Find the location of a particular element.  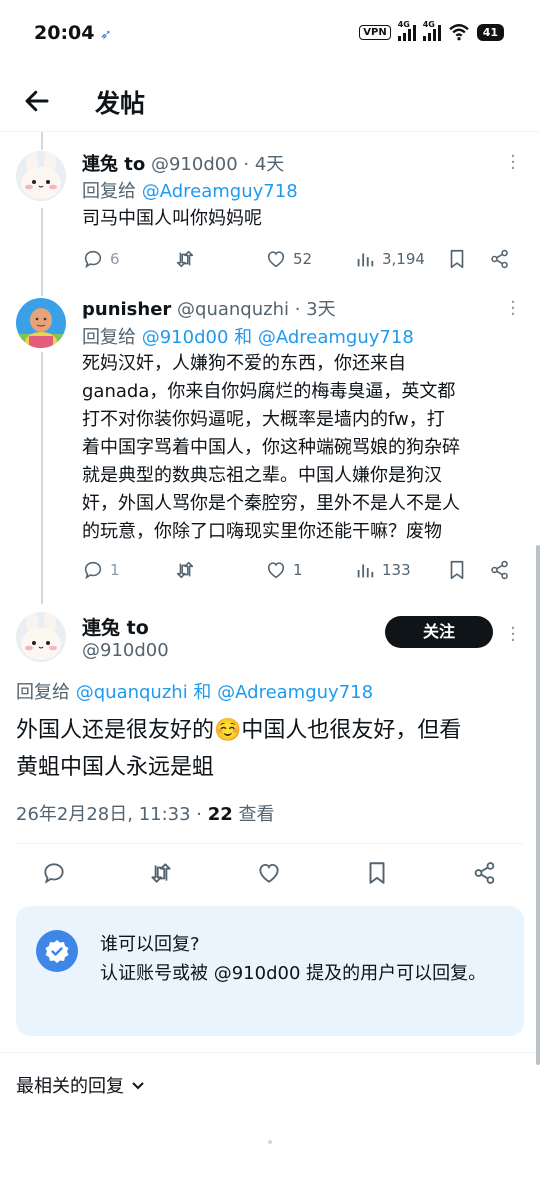

like-button is located at coordinates (269, 873).